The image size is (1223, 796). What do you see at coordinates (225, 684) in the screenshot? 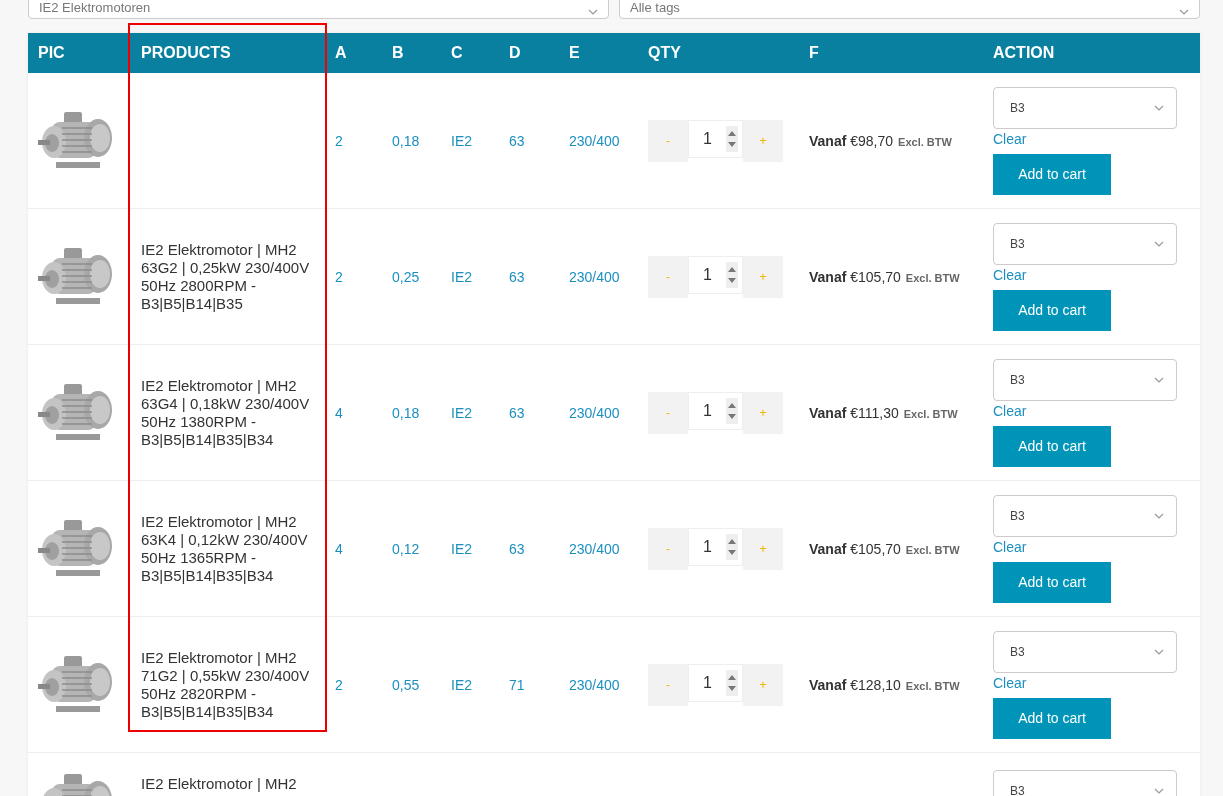
I see `product-name: IE2 Elektromotor | MH2 71G2 | 0,55kW 230/400V 50Hz 2820RPM - B3|B5|B14|B35|B34` at bounding box center [225, 684].